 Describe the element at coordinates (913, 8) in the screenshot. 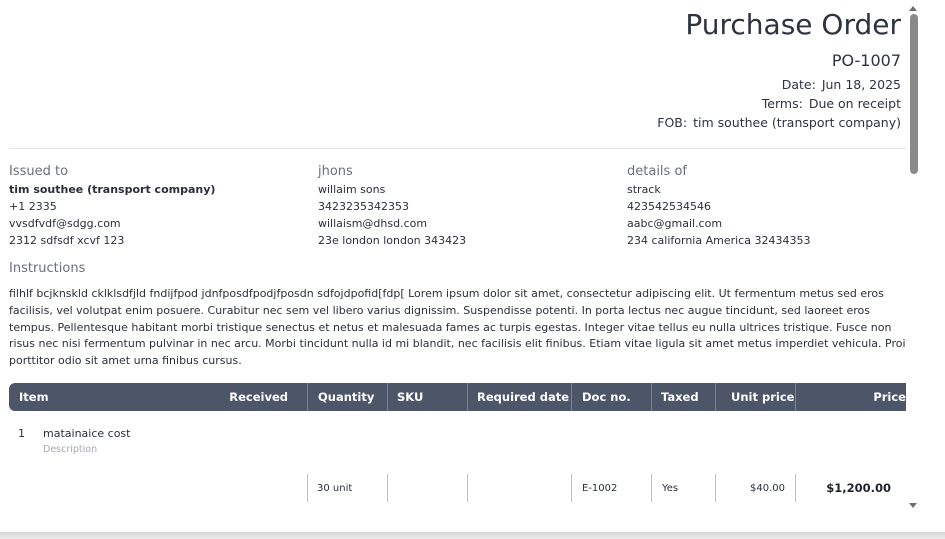

I see `scroll-up-arrow-icon` at that location.